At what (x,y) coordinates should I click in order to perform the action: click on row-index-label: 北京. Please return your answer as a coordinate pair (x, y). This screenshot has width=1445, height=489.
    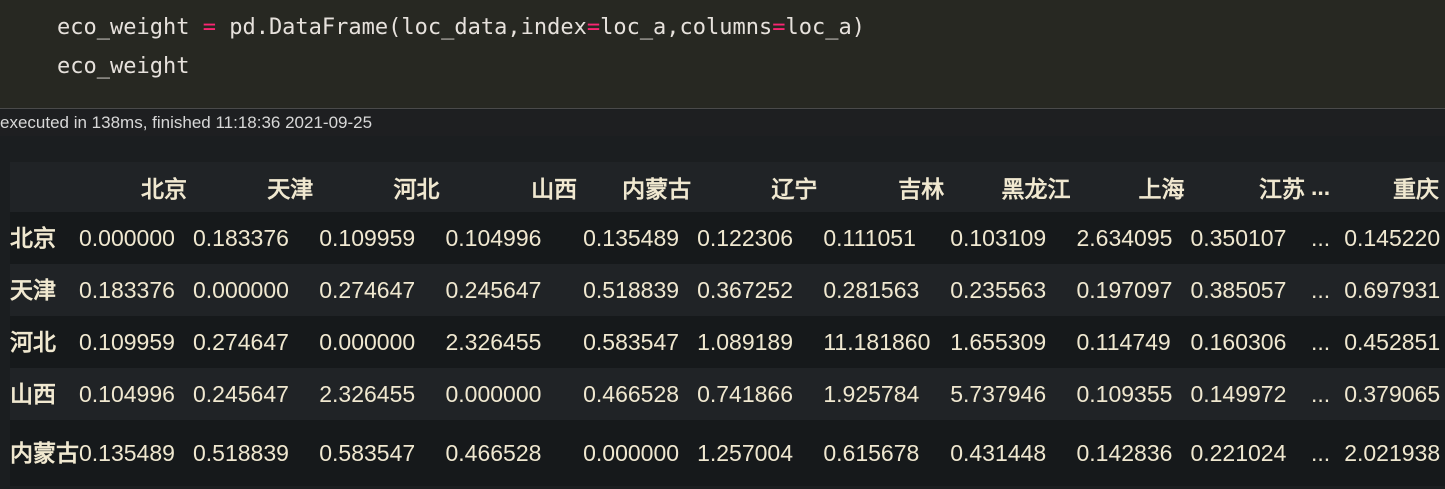
    Looking at the image, I should click on (33, 237).